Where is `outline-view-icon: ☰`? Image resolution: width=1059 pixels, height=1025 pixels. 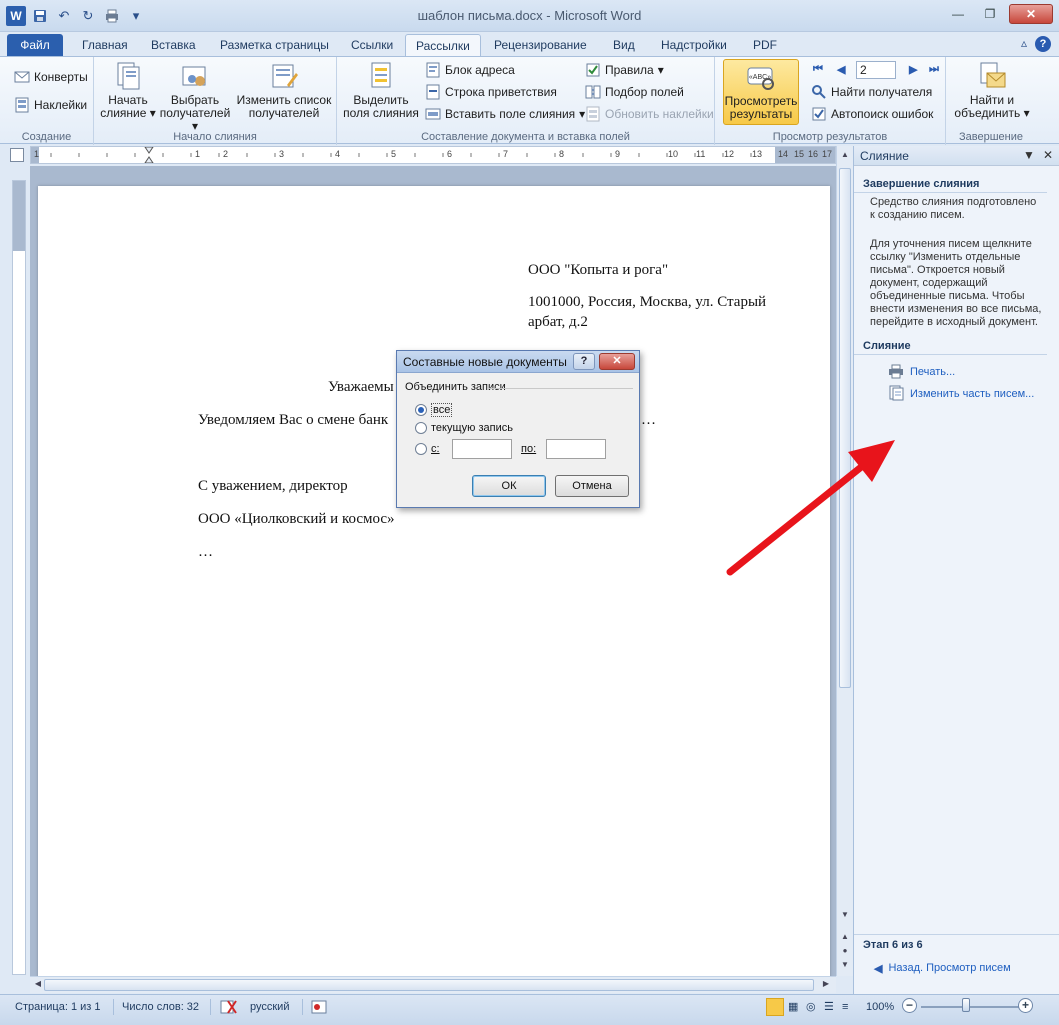
outline-view-icon: ☰ is located at coordinates (829, 1007).